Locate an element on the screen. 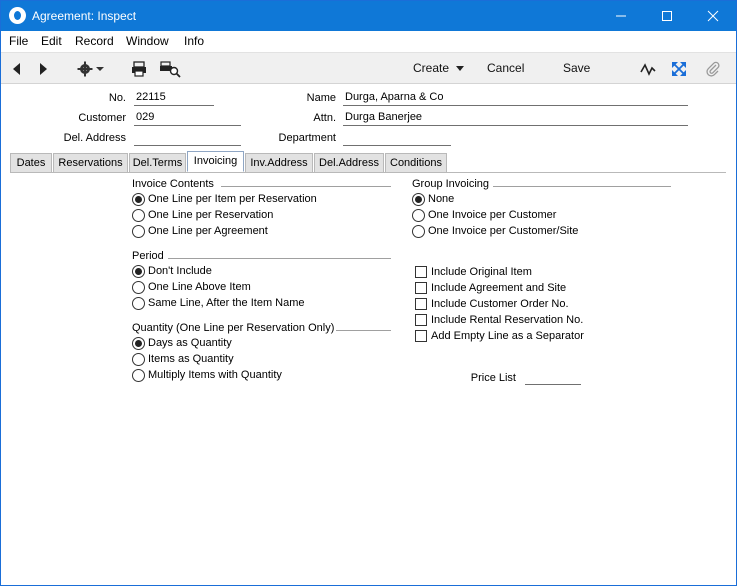 Image resolution: width=737 pixels, height=586 pixels. quantity-option-label: Multiply Items with Quantity is located at coordinates (215, 375).